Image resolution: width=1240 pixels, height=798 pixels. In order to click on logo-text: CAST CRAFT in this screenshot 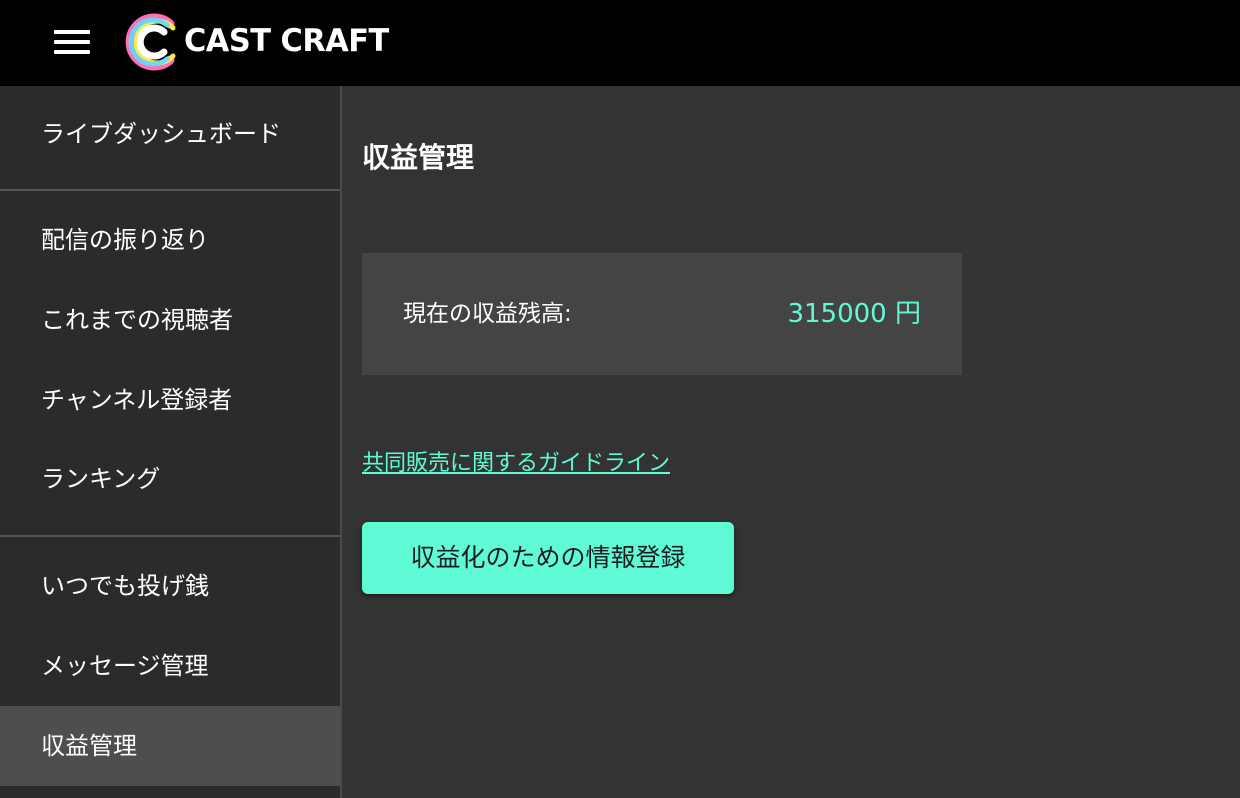, I will do `click(286, 41)`.